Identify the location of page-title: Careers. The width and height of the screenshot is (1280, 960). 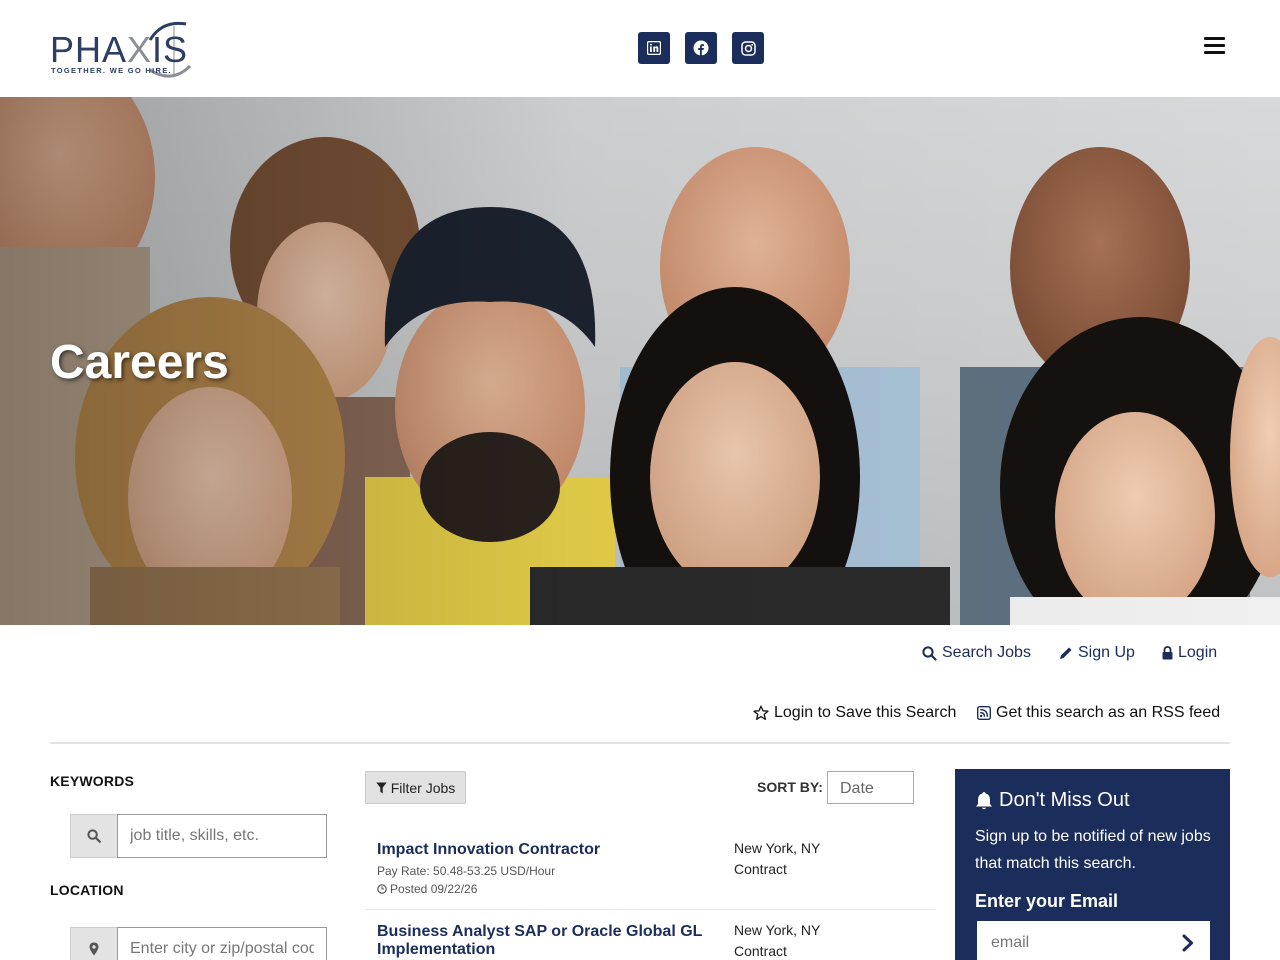
(139, 362).